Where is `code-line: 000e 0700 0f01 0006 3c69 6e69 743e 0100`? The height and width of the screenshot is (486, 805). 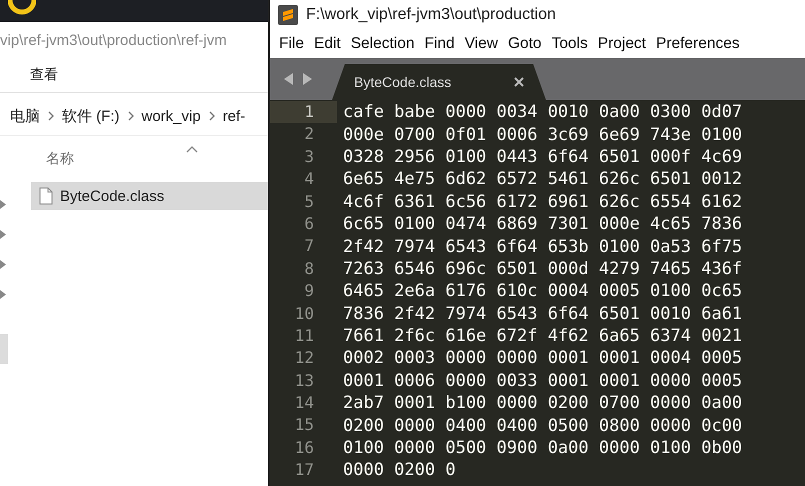
code-line: 000e 0700 0f01 0006 3c69 6e69 743e 0100 is located at coordinates (542, 134).